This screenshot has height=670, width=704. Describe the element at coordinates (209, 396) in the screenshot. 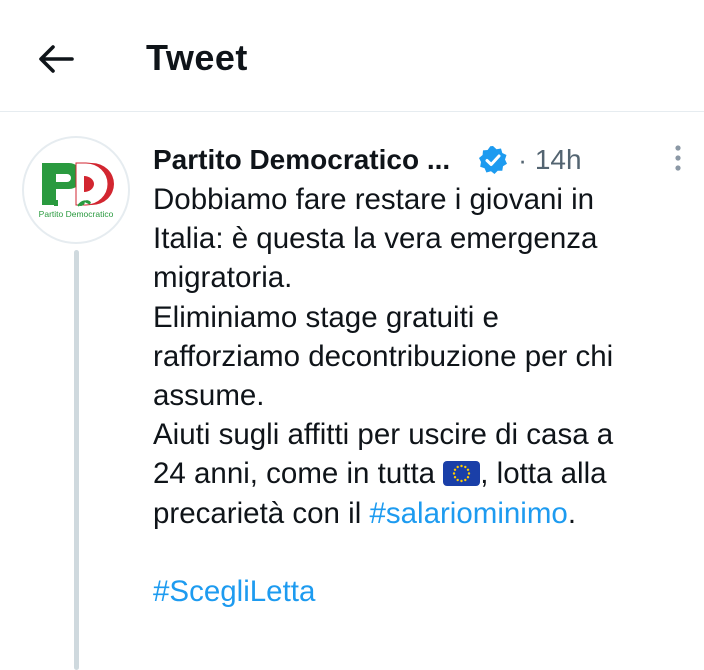

I see `tweet-line: assume.` at that location.